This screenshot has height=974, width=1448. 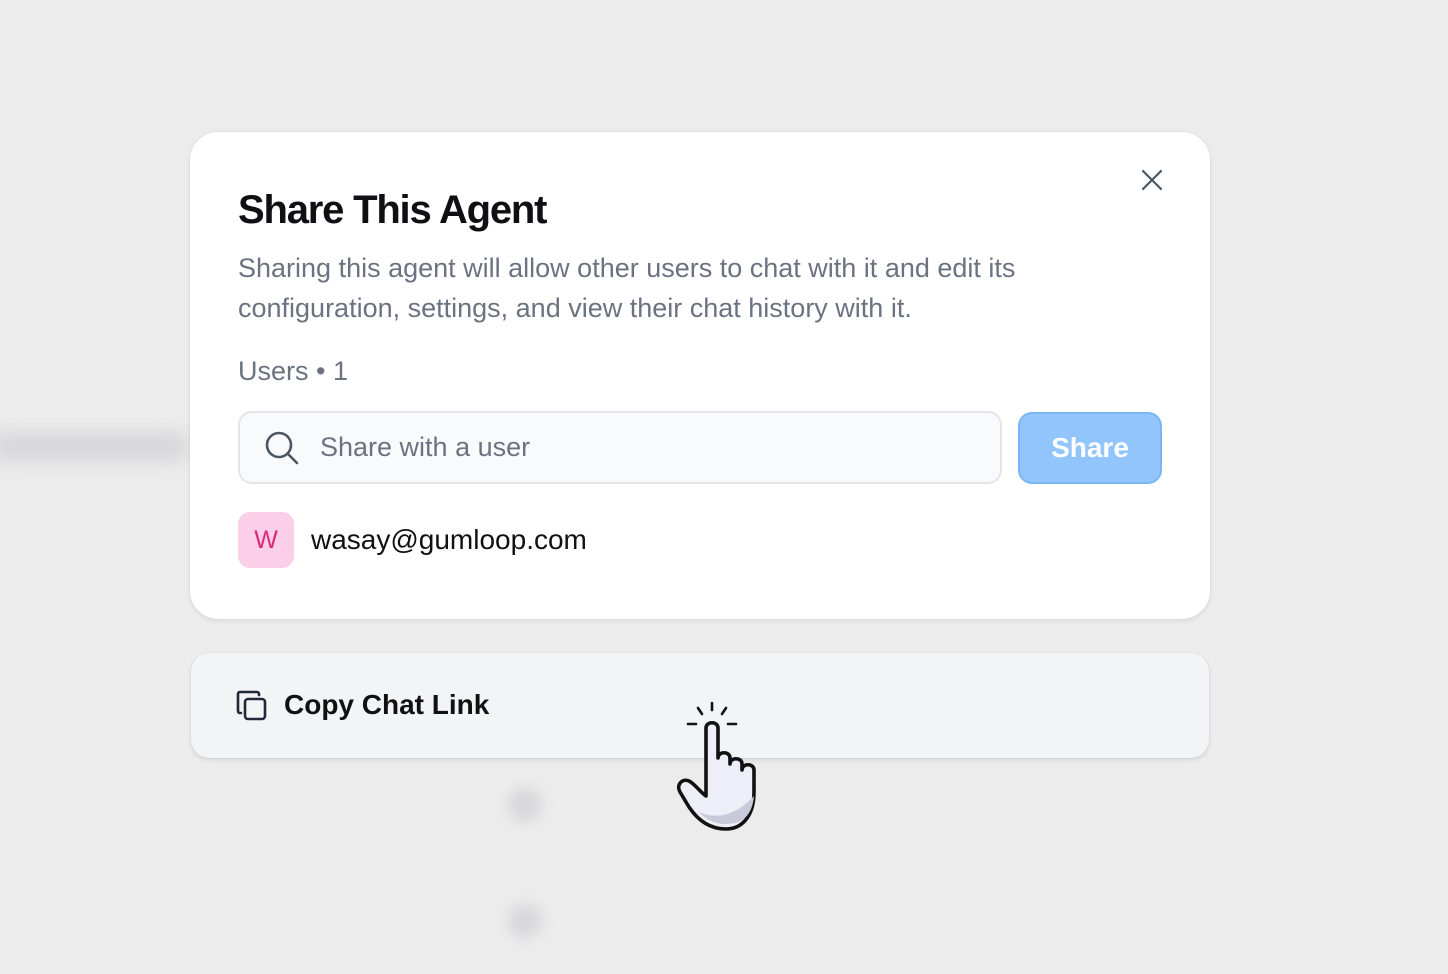 I want to click on pointer-hand-cursor-icon, so click(x=716, y=766).